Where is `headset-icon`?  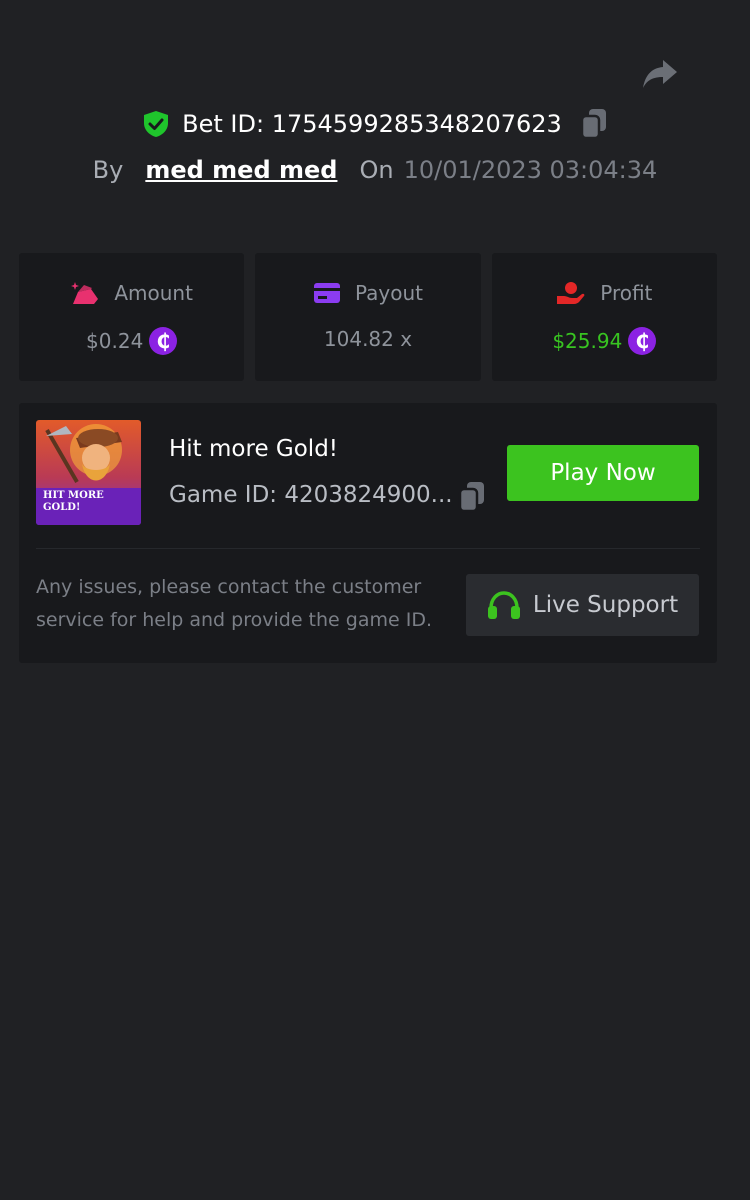
headset-icon is located at coordinates (503, 605).